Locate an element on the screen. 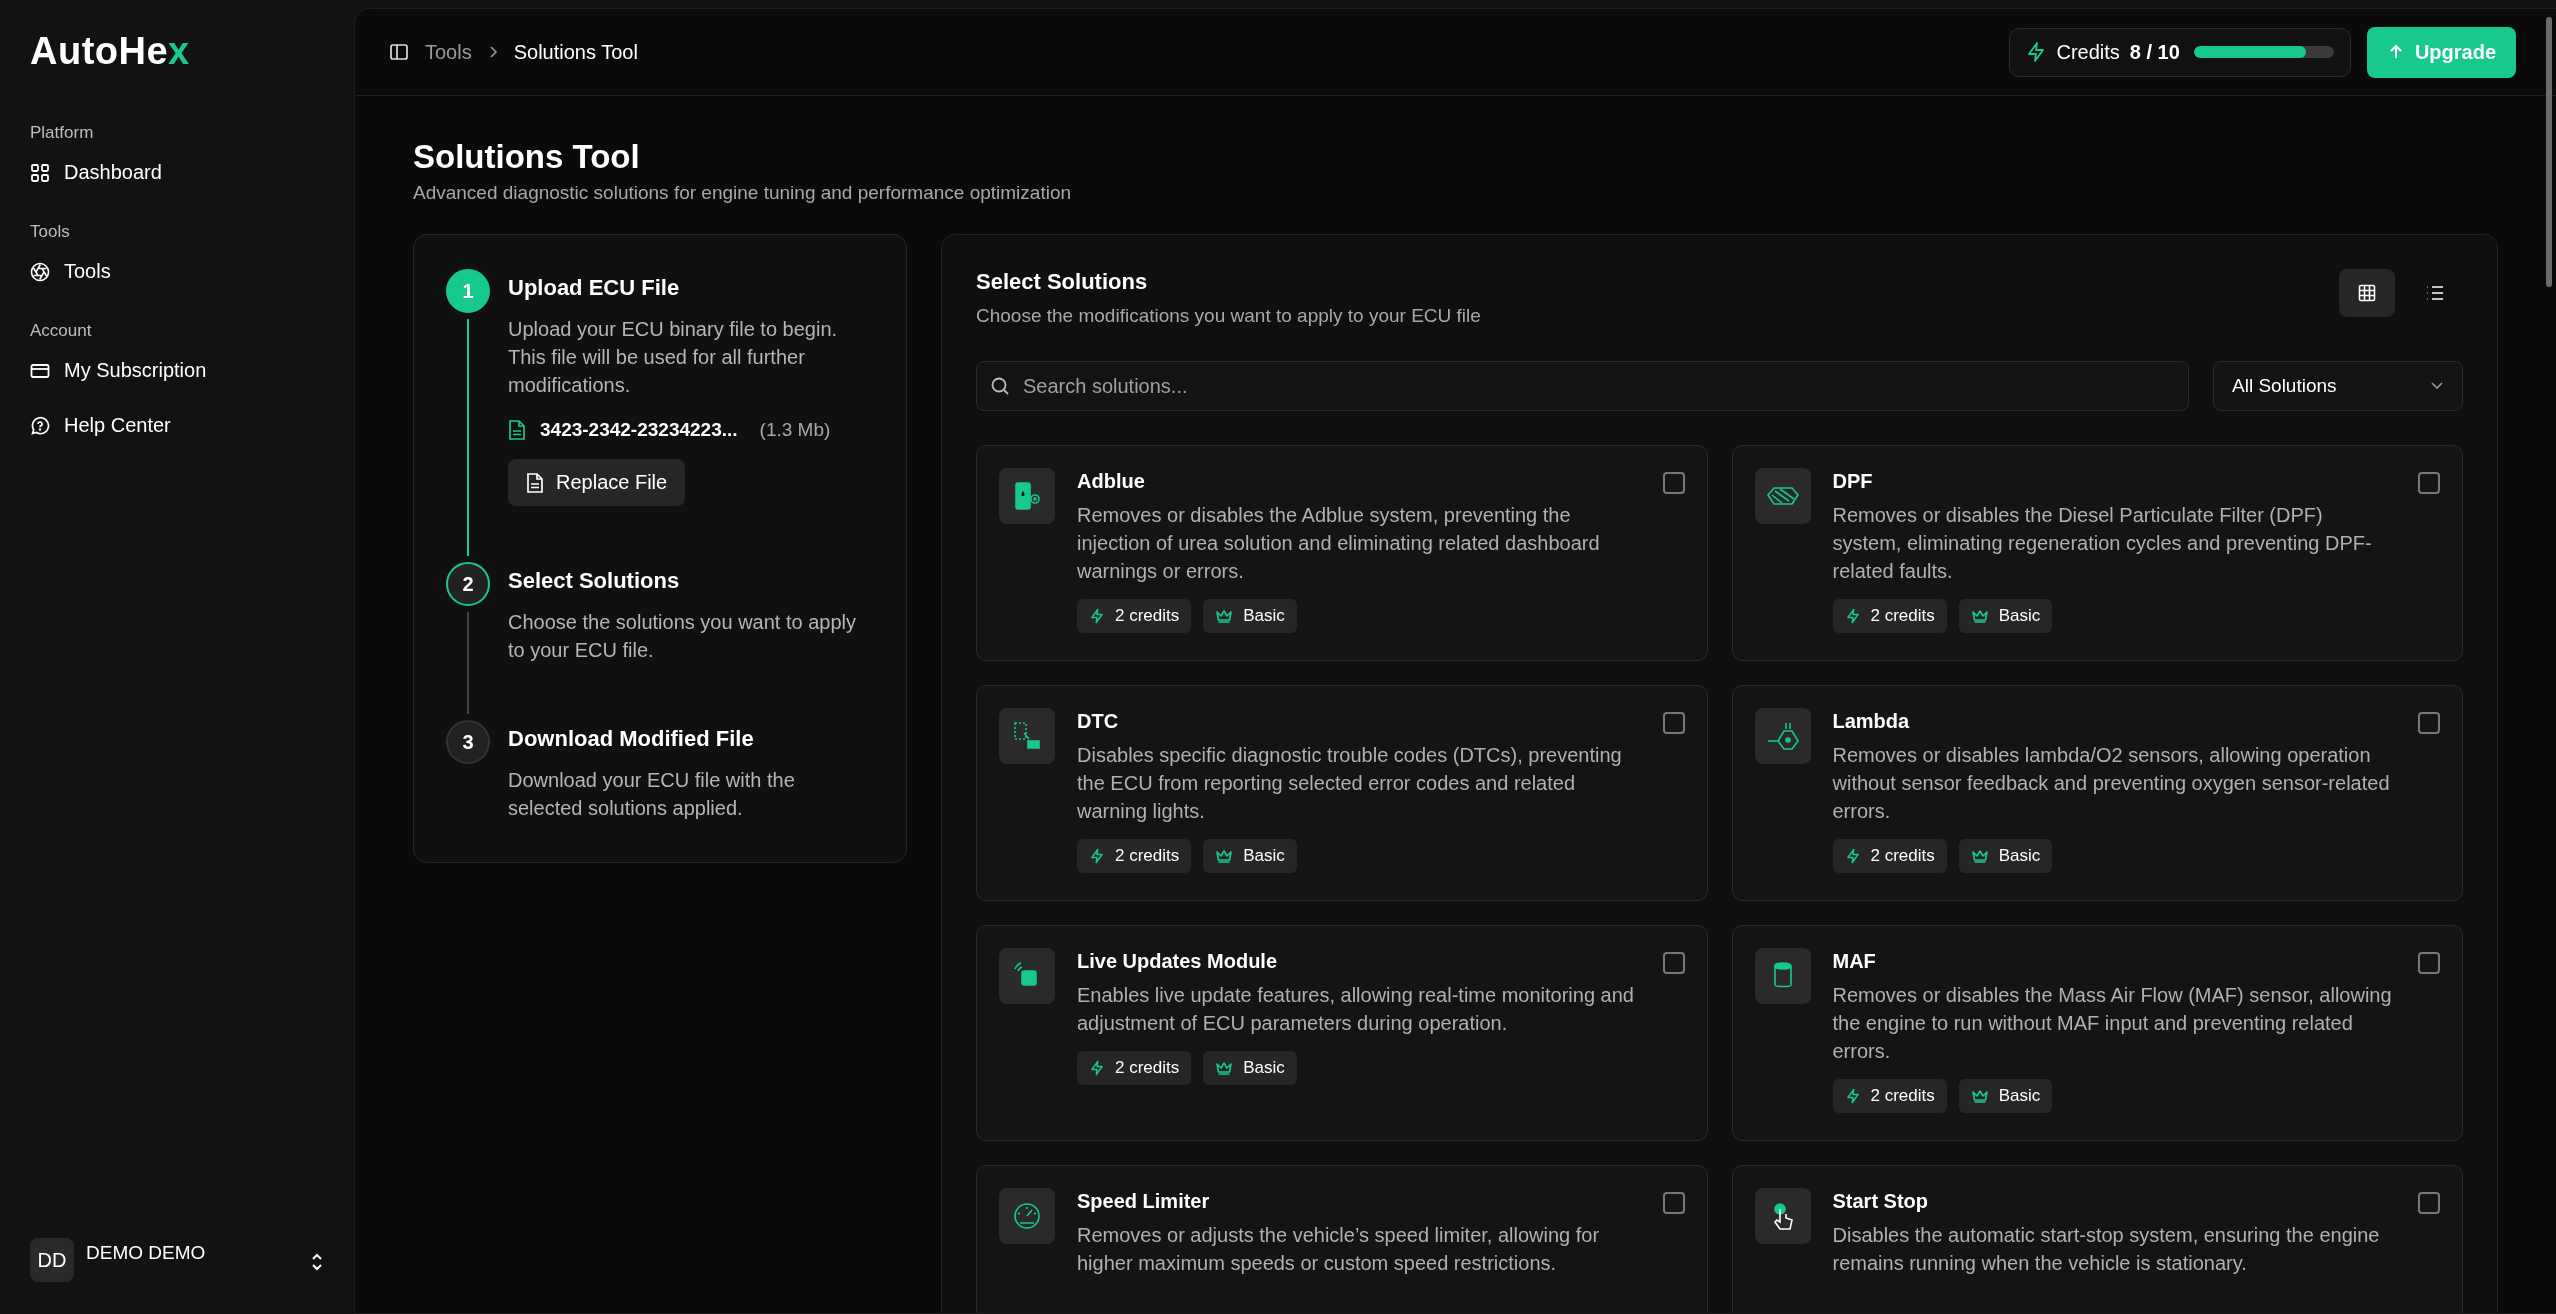  solution-description: Removes or disables the Diesel Particulate Filter (DPF) system, eliminating regeneration cycles and preventing DPF-related faults. is located at coordinates (2102, 543).